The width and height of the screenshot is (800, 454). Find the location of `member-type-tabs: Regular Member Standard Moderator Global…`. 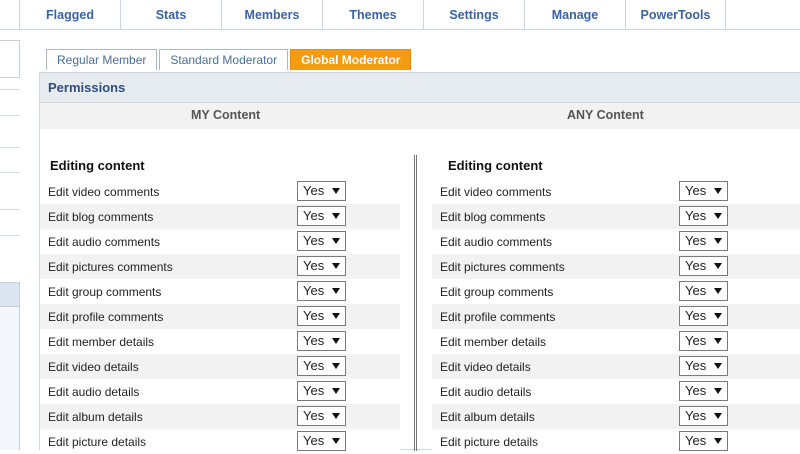

member-type-tabs: Regular Member Standard Moderator Global… is located at coordinates (229, 59).